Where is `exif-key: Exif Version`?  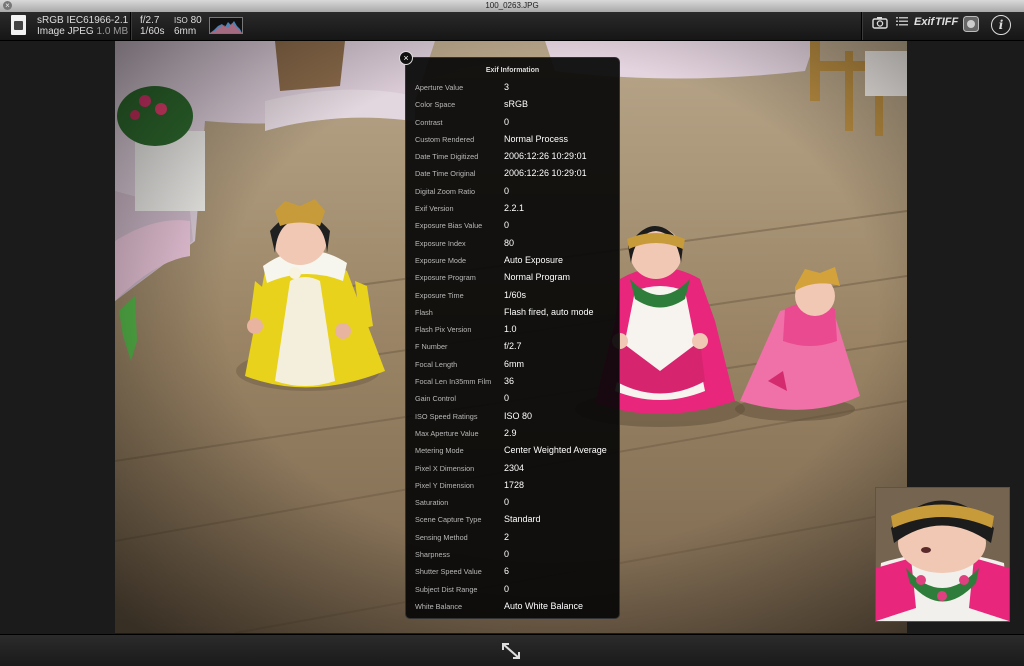
exif-key: Exif Version is located at coordinates (434, 209).